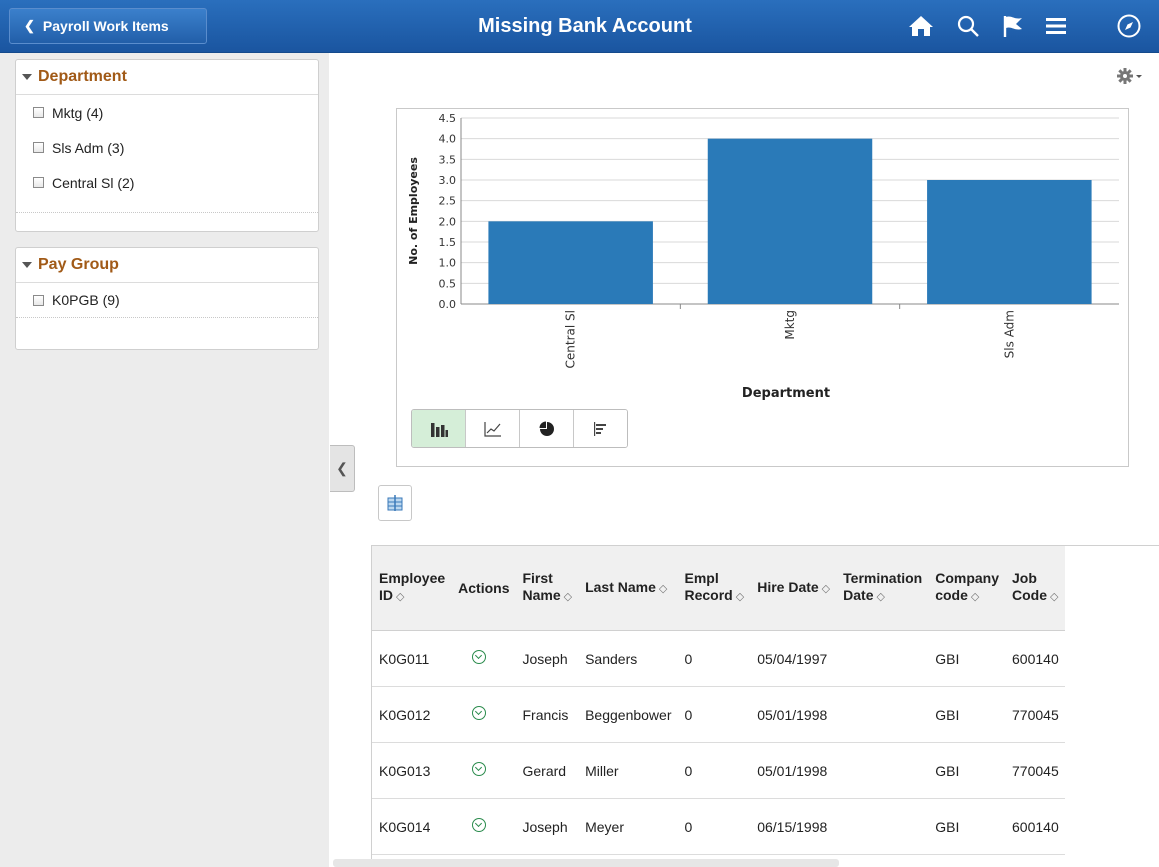 This screenshot has height=867, width=1159. I want to click on facet-option-central-sl: Central Sl (2), so click(167, 182).